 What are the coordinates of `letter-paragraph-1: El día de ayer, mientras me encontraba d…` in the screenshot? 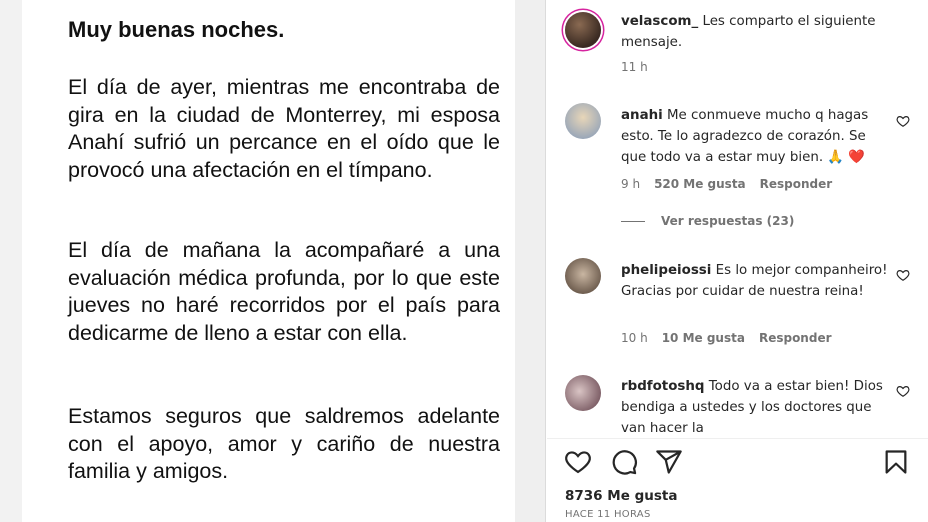 It's located at (284, 128).